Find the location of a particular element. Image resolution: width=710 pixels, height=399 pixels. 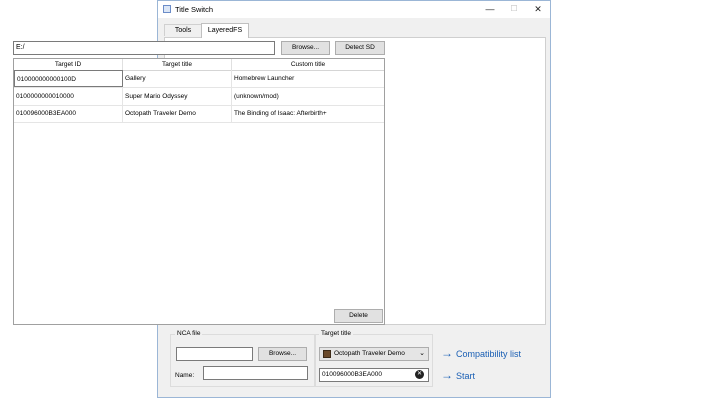

name-label: Name: is located at coordinates (185, 375).